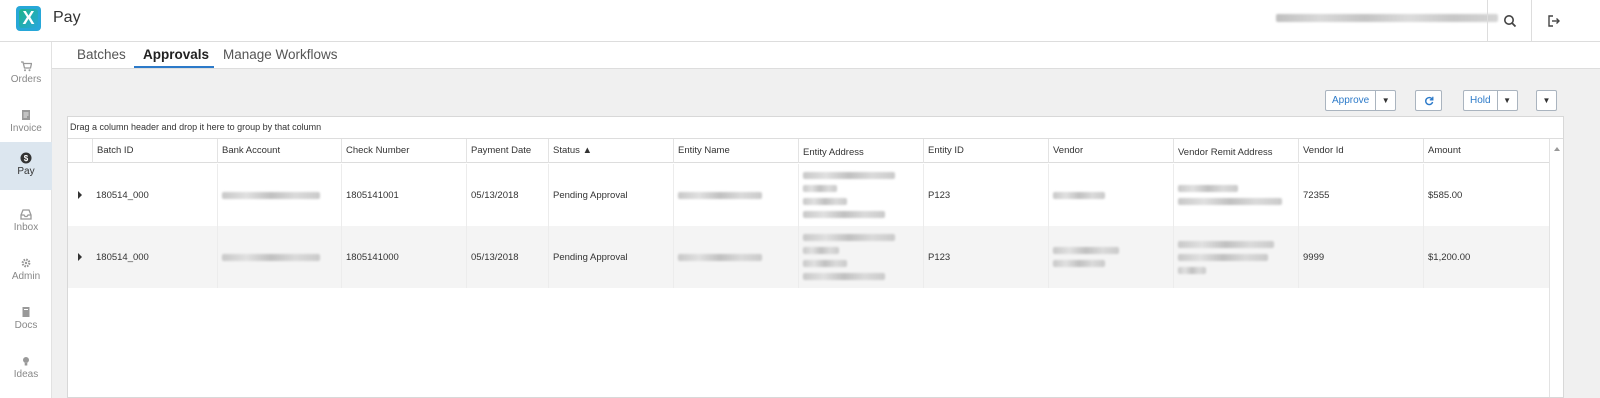  What do you see at coordinates (26, 263) in the screenshot?
I see `gear-icon` at bounding box center [26, 263].